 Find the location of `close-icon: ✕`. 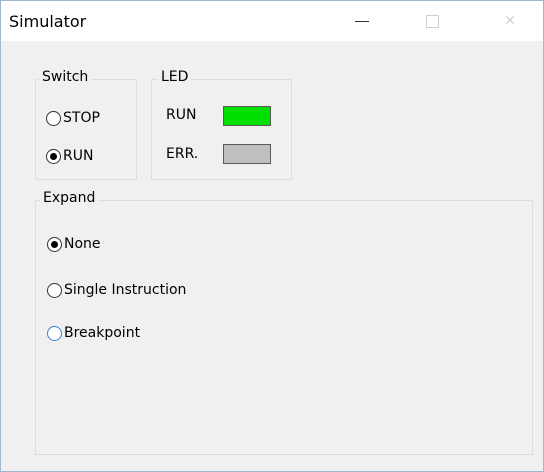

close-icon: ✕ is located at coordinates (510, 21).